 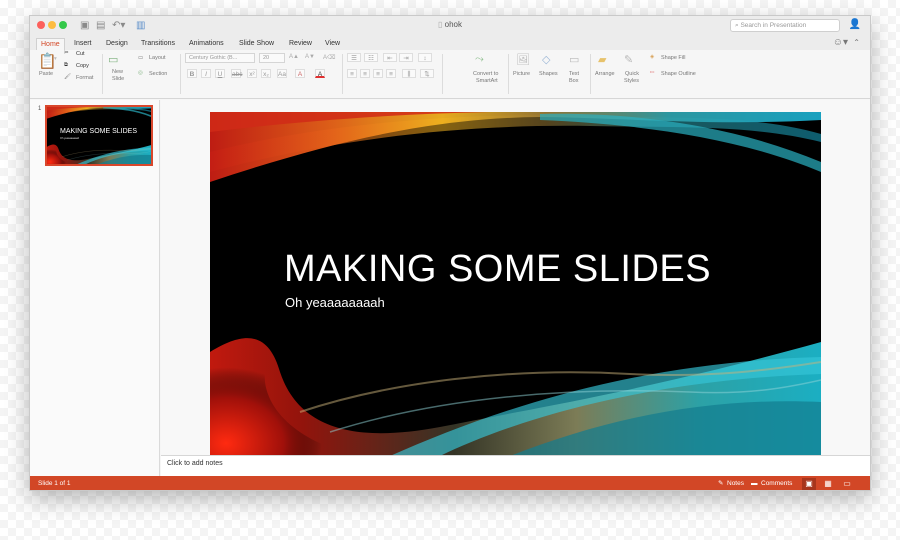 I want to click on tab-home: Home, so click(x=50, y=44).